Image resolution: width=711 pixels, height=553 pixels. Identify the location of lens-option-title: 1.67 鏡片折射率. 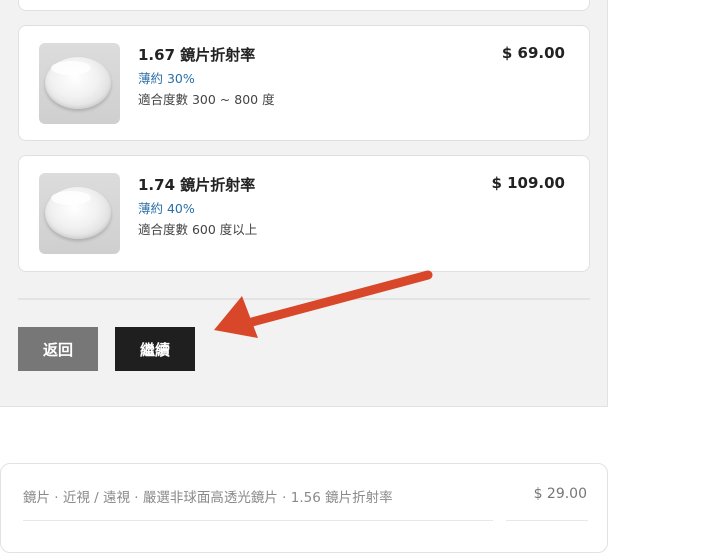
(197, 55).